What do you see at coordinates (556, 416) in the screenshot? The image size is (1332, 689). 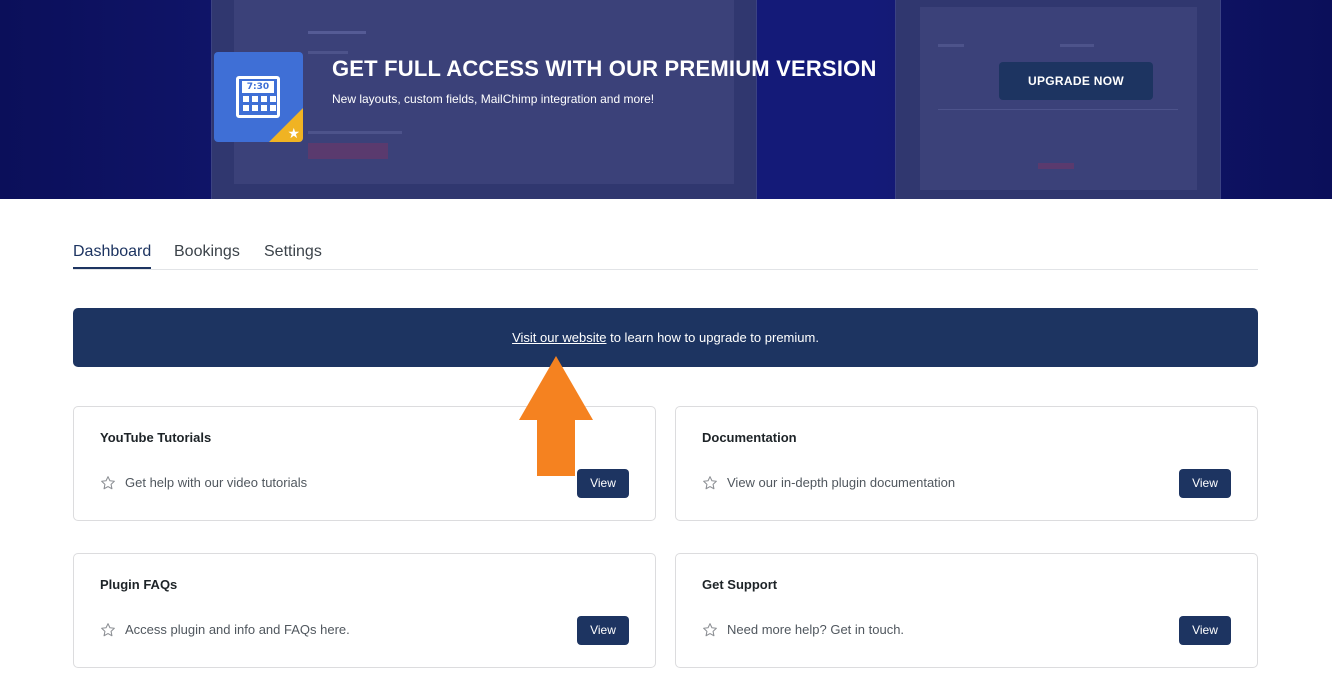 I see `arrow-up-icon` at bounding box center [556, 416].